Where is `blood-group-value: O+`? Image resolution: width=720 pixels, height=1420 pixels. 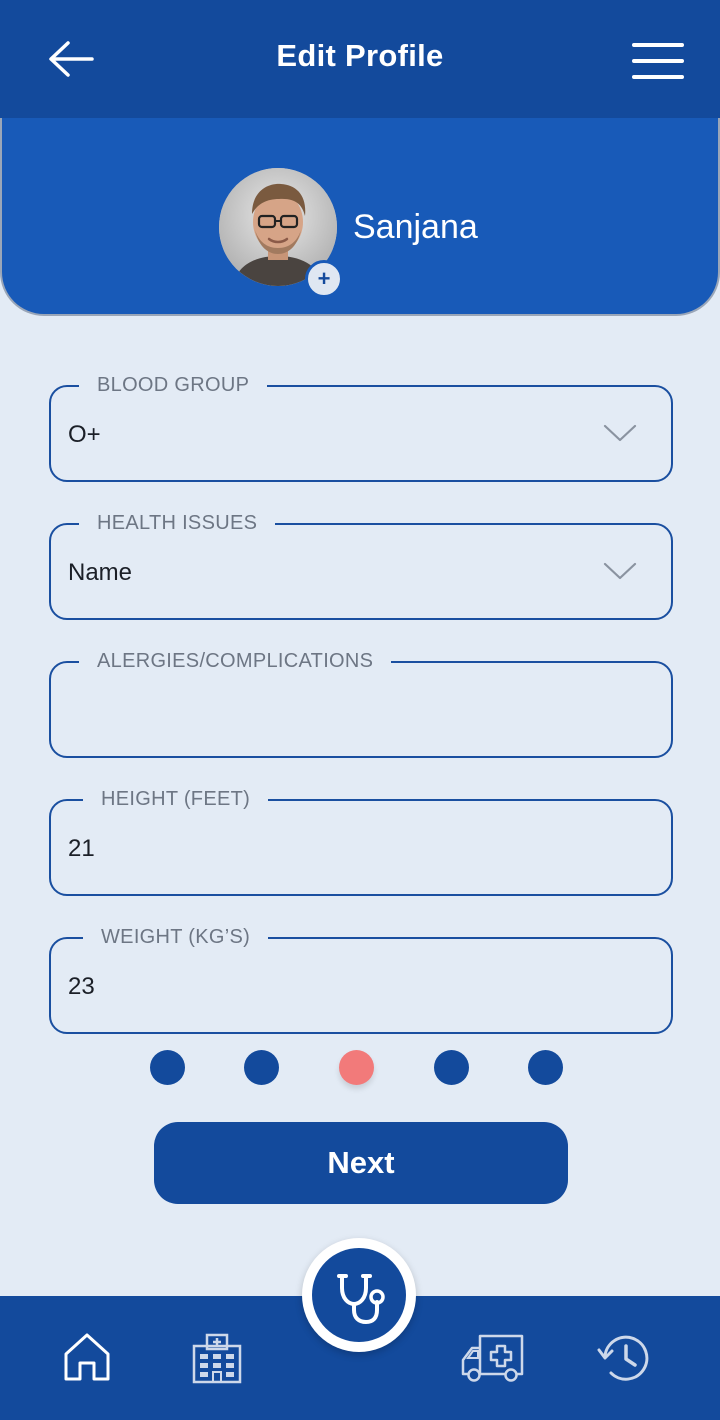
blood-group-value: O+ is located at coordinates (84, 434).